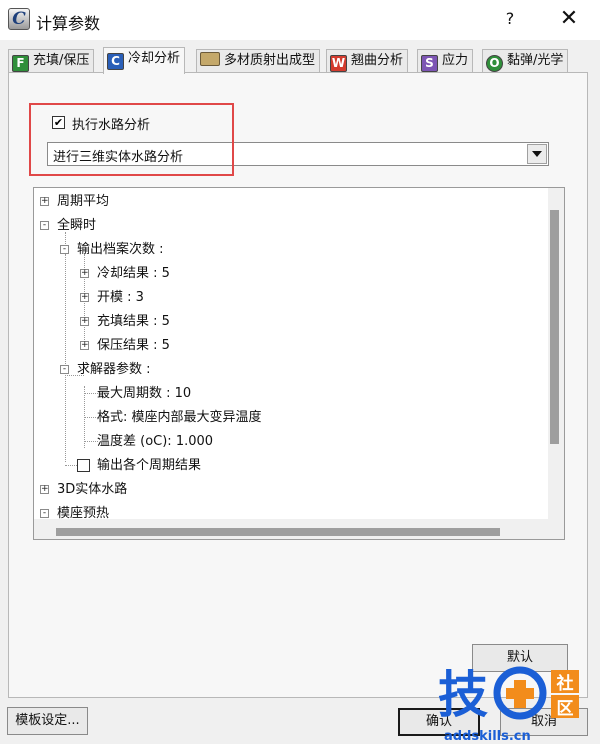 The height and width of the screenshot is (744, 600). I want to click on dropdown-button, so click(537, 154).